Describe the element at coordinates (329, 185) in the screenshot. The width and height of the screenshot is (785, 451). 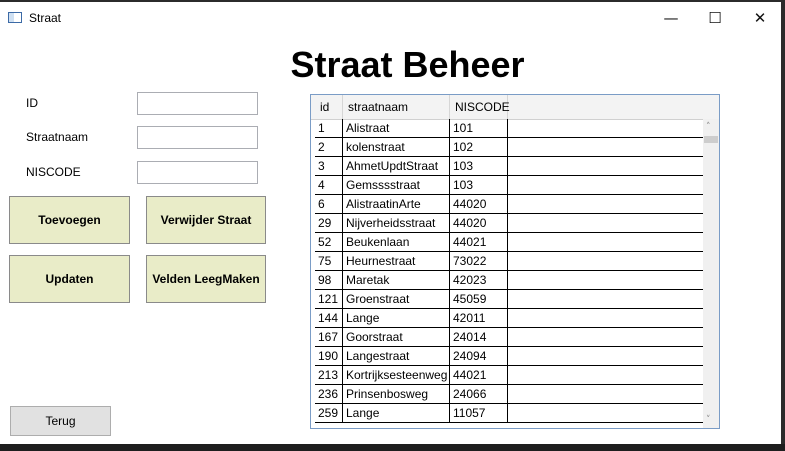
I see `cell-id: 4` at that location.